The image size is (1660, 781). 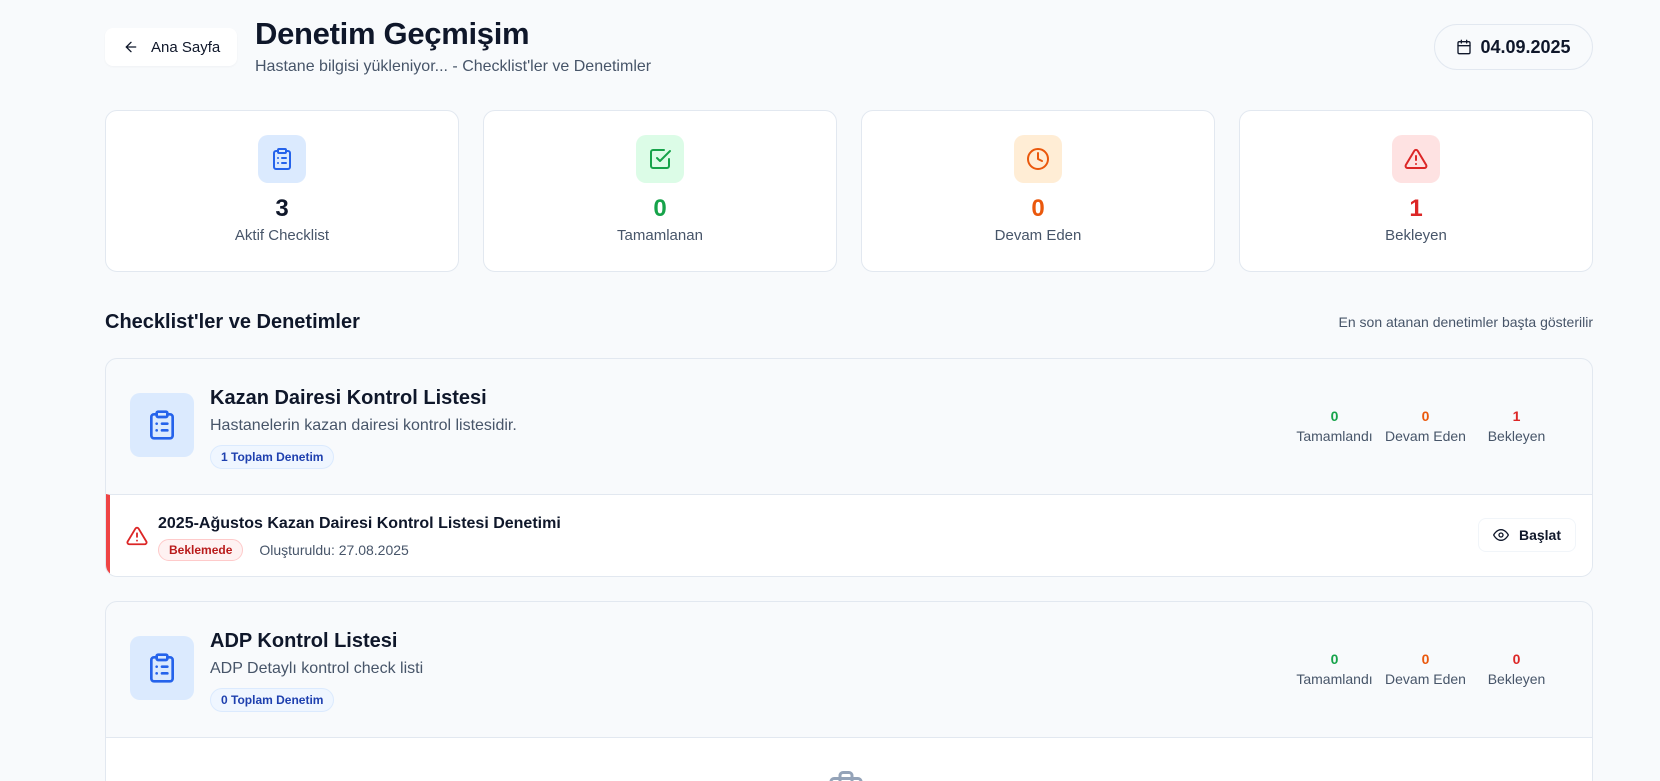 I want to click on start-audit-button: Başlat, so click(x=1527, y=535).